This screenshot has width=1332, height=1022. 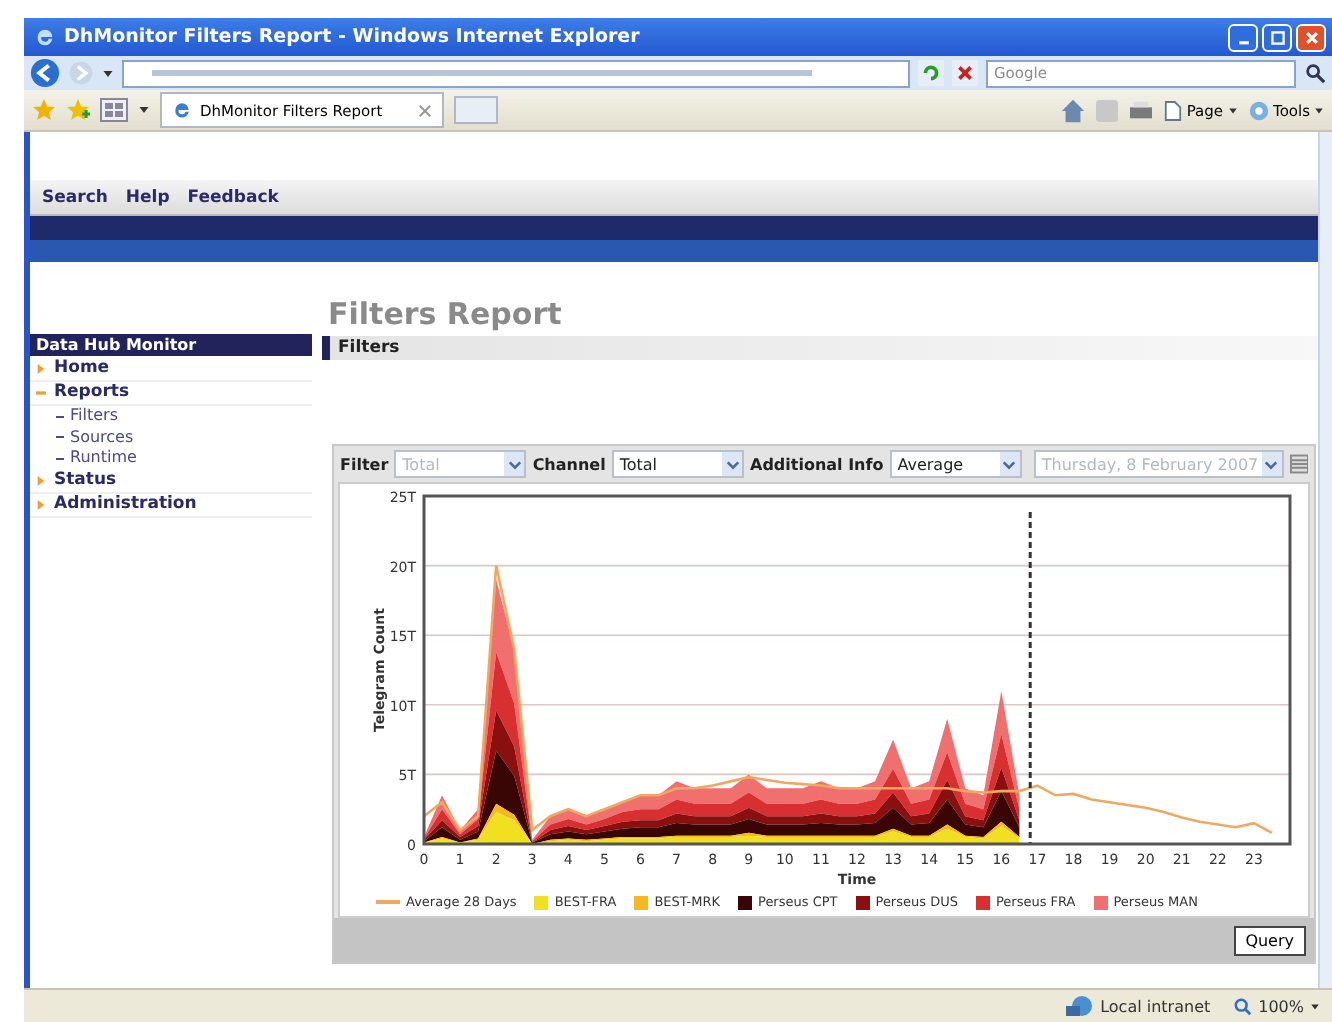 What do you see at coordinates (1243, 37) in the screenshot?
I see `minimize-button` at bounding box center [1243, 37].